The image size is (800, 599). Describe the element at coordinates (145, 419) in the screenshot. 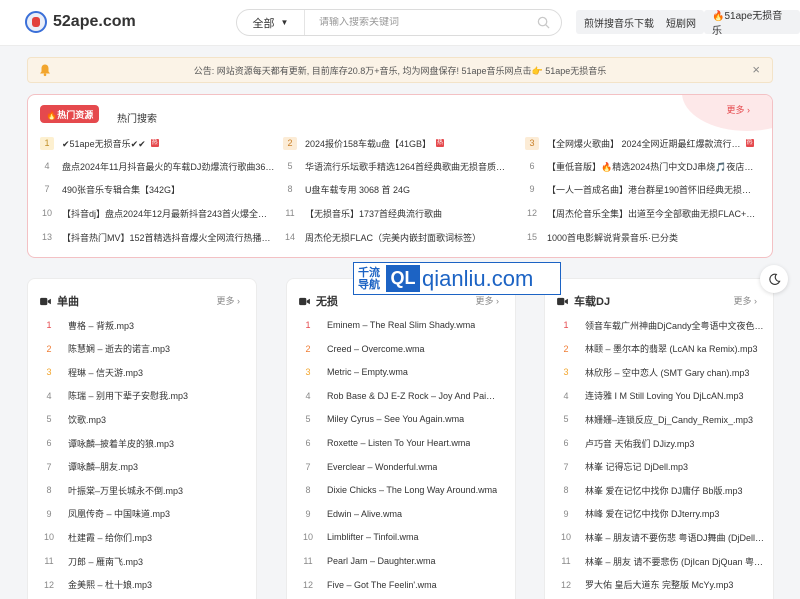

I see `song-row: 5 饮歌.mp3` at that location.